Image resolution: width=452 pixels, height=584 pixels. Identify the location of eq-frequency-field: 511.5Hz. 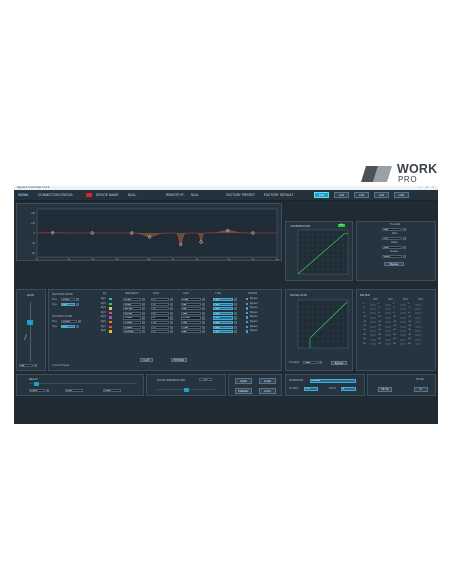
(132, 313).